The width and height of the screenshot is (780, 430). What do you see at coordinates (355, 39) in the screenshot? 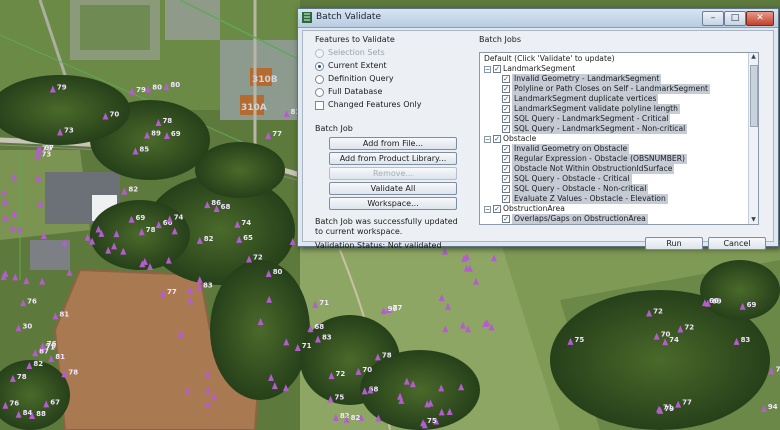
I see `features-group-label: Features to Validate` at bounding box center [355, 39].